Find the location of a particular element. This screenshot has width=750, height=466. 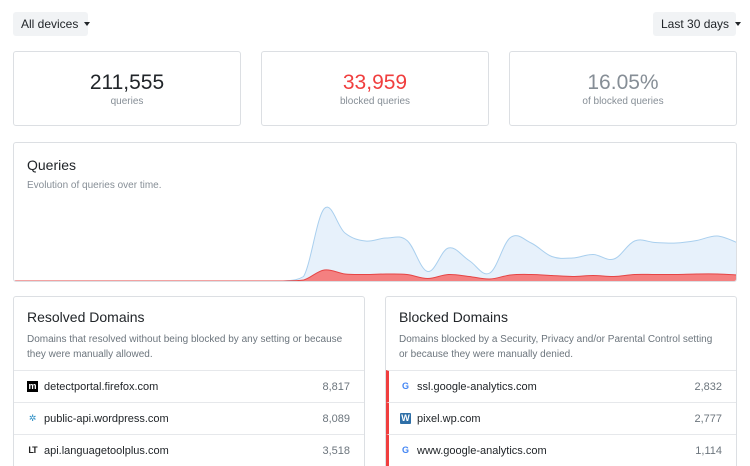

stat-card-queries: 211,555 queries is located at coordinates (127, 88).